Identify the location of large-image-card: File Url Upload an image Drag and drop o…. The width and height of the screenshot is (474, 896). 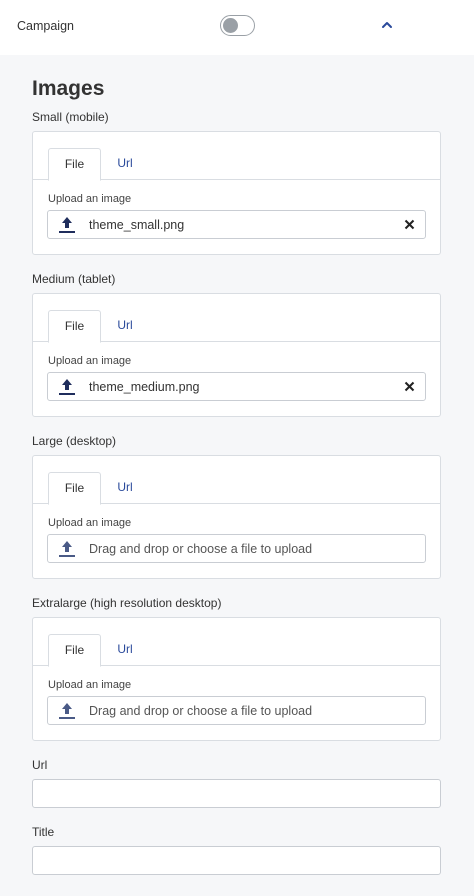
(236, 517).